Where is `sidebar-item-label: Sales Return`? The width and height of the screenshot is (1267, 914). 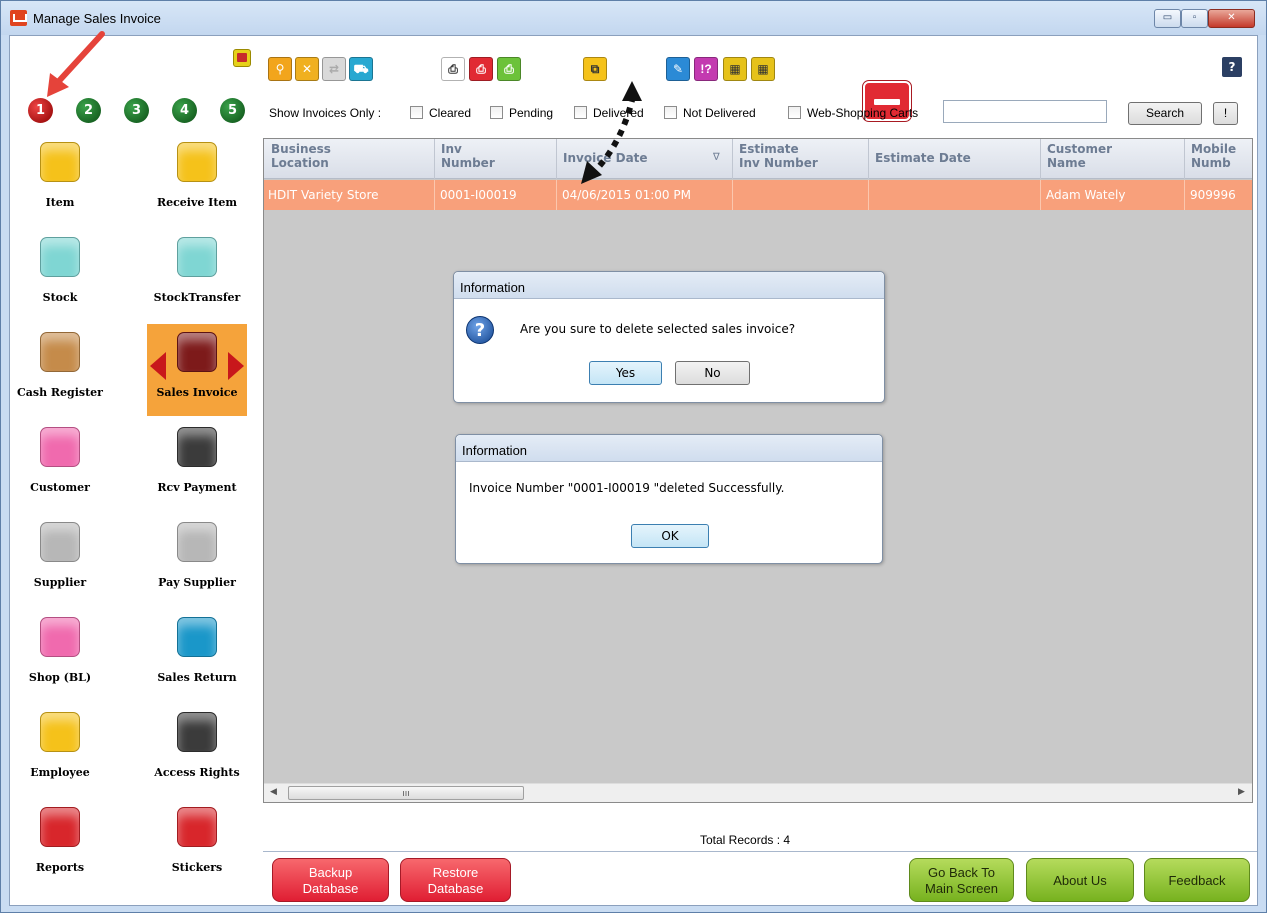 sidebar-item-label: Sales Return is located at coordinates (197, 677).